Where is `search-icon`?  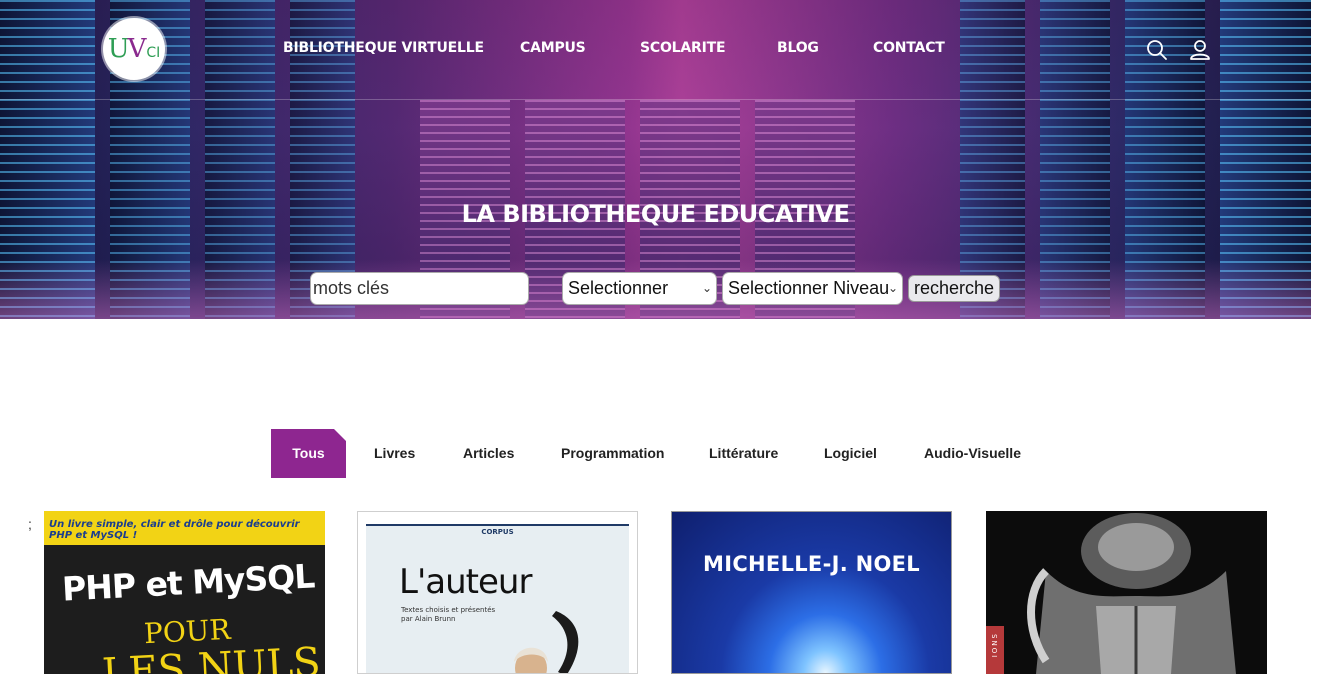 search-icon is located at coordinates (1157, 50).